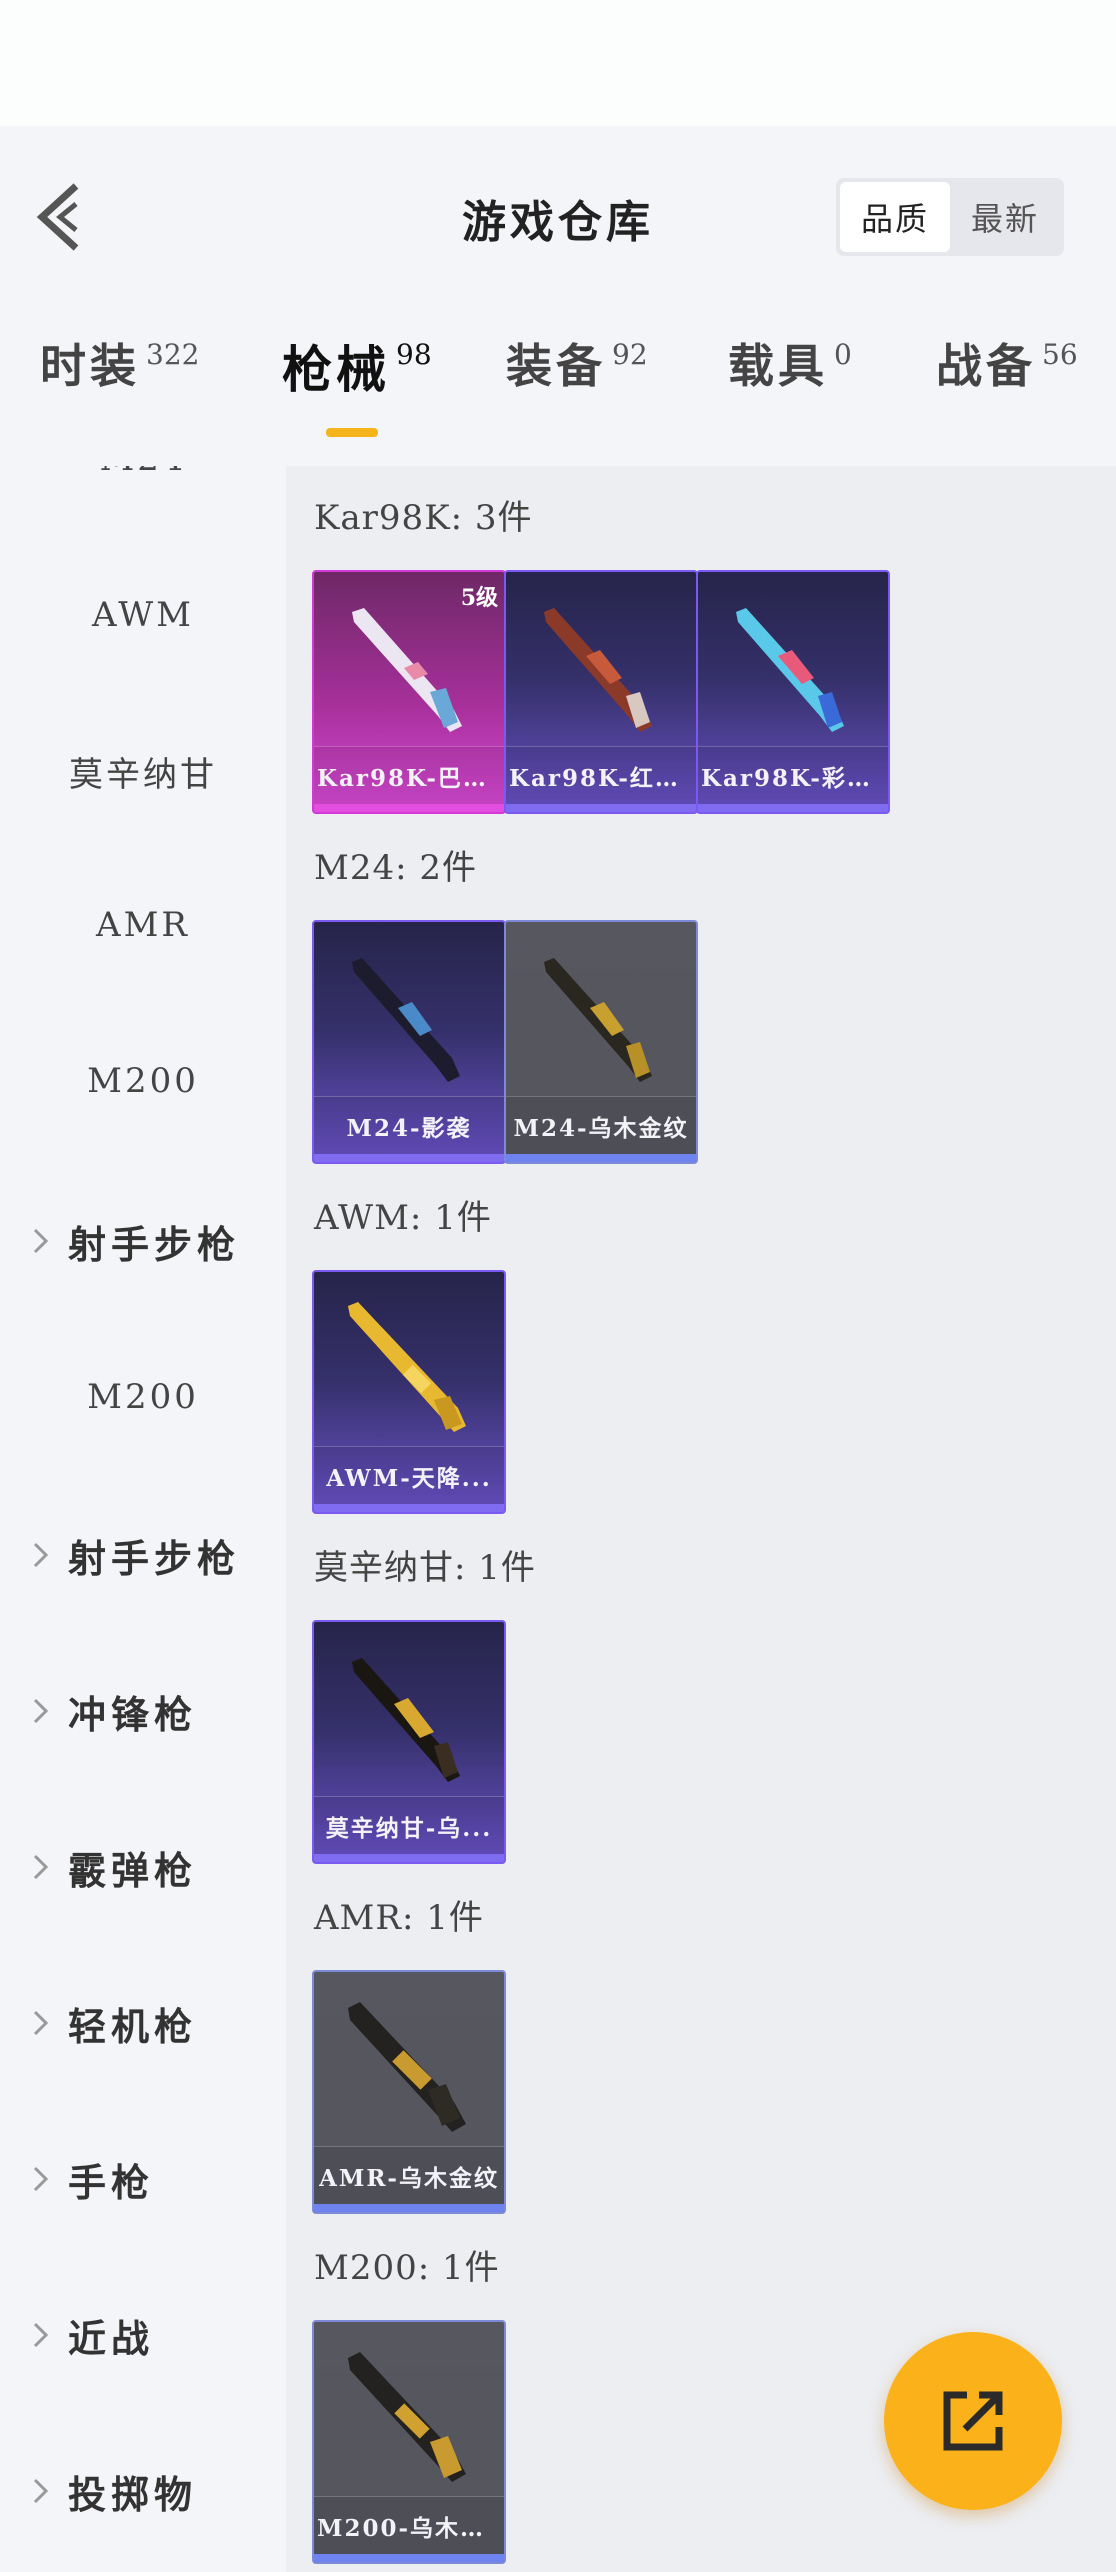  Describe the element at coordinates (778, 366) in the screenshot. I see `tab-label: 载具` at that location.